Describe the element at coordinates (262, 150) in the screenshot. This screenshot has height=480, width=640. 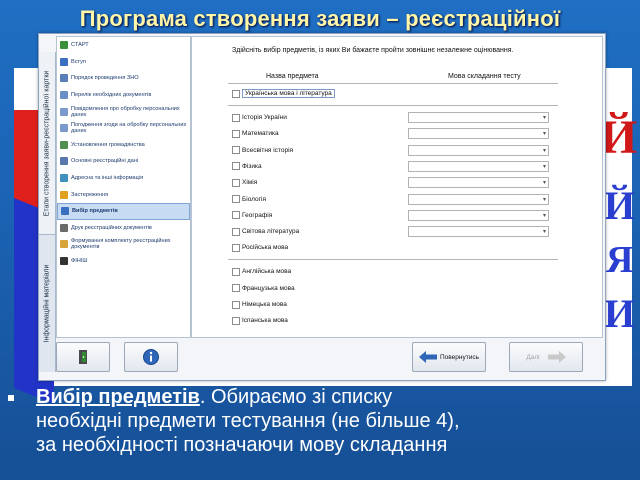
I see `subject-row: Всесвітня історія` at that location.